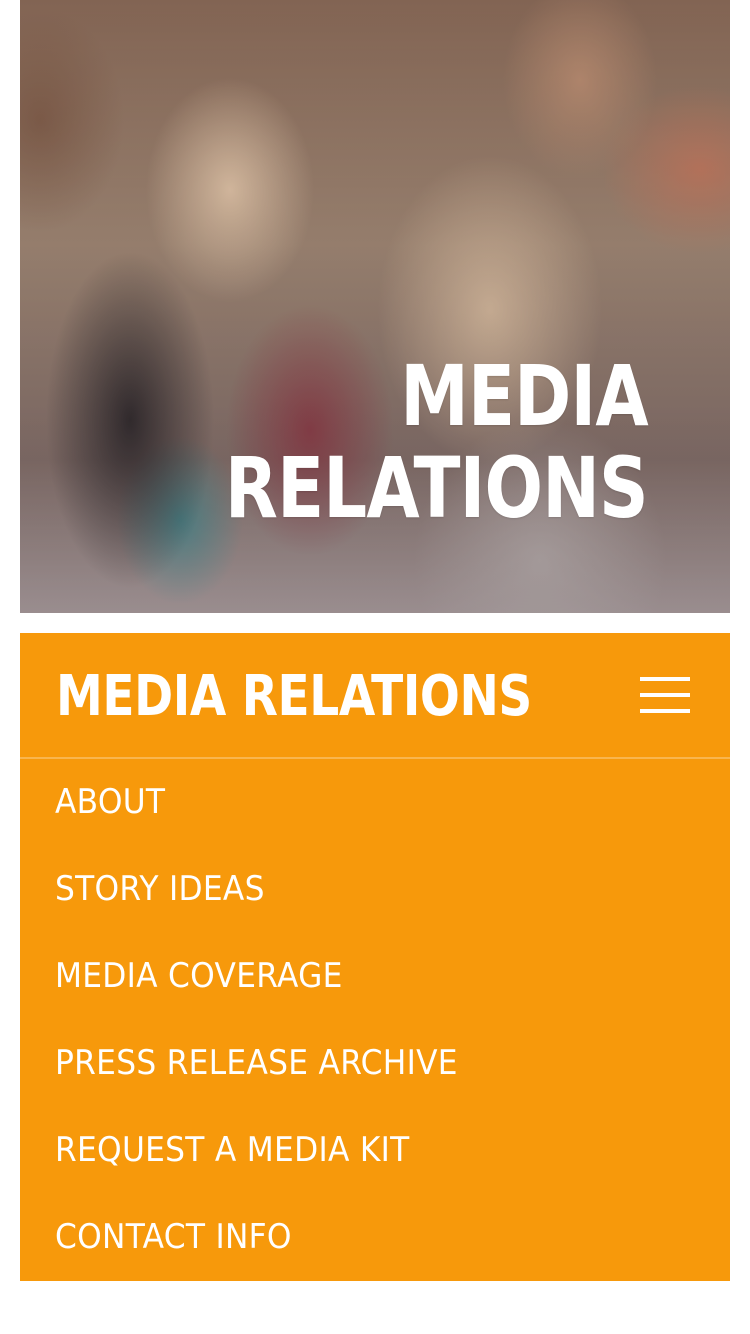 This screenshot has width=750, height=1334. What do you see at coordinates (232, 1150) in the screenshot?
I see `nav-item-label: REQUEST A MEDIA KIT` at bounding box center [232, 1150].